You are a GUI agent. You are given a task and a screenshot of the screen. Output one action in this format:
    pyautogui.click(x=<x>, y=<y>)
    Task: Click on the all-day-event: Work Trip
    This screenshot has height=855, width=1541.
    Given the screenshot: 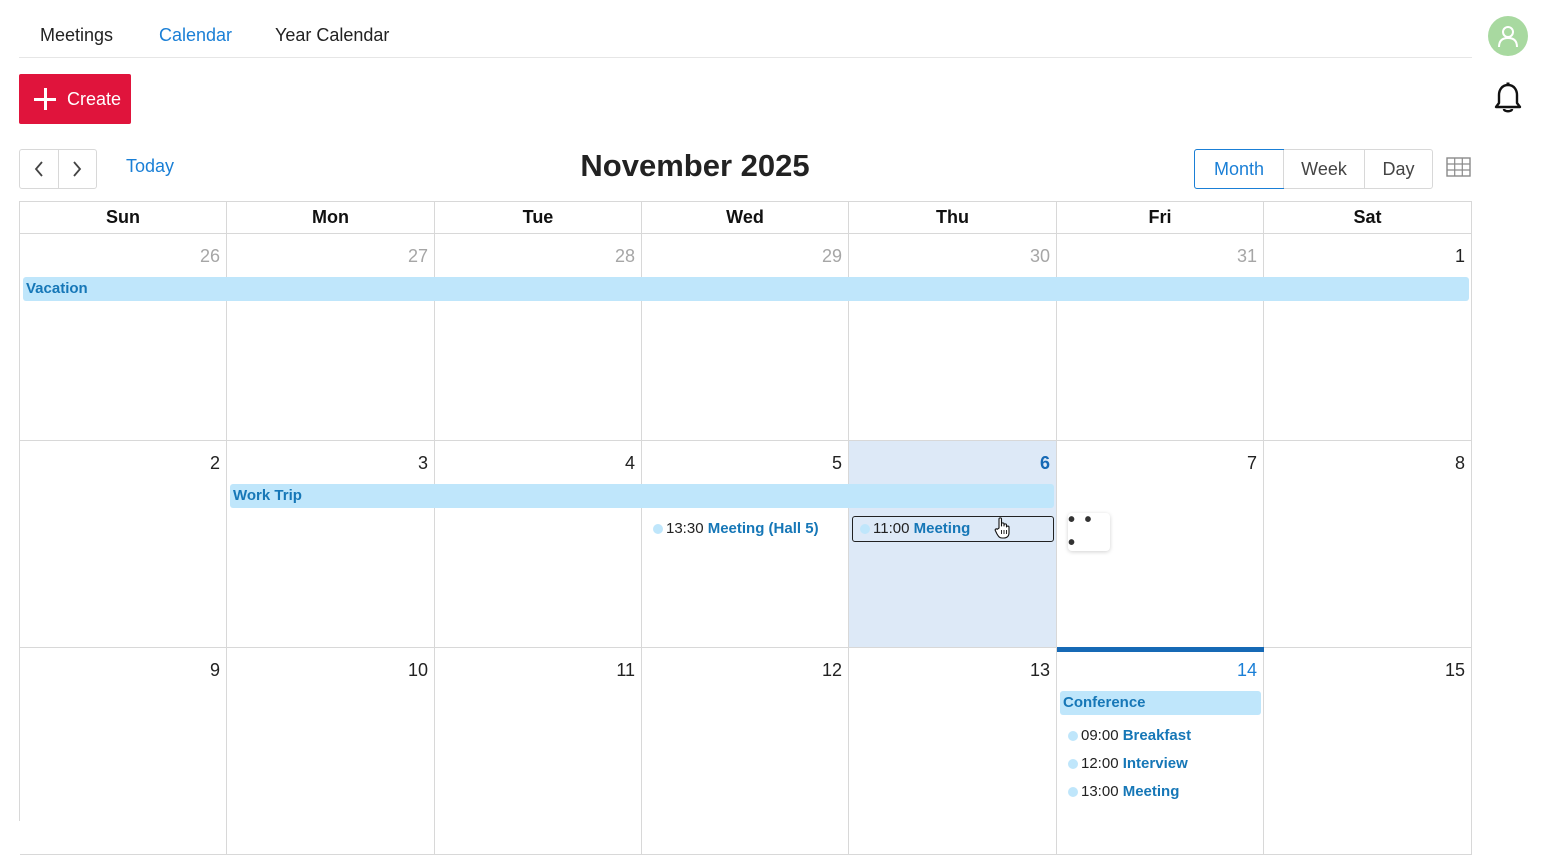 What is the action you would take?
    pyautogui.click(x=642, y=496)
    